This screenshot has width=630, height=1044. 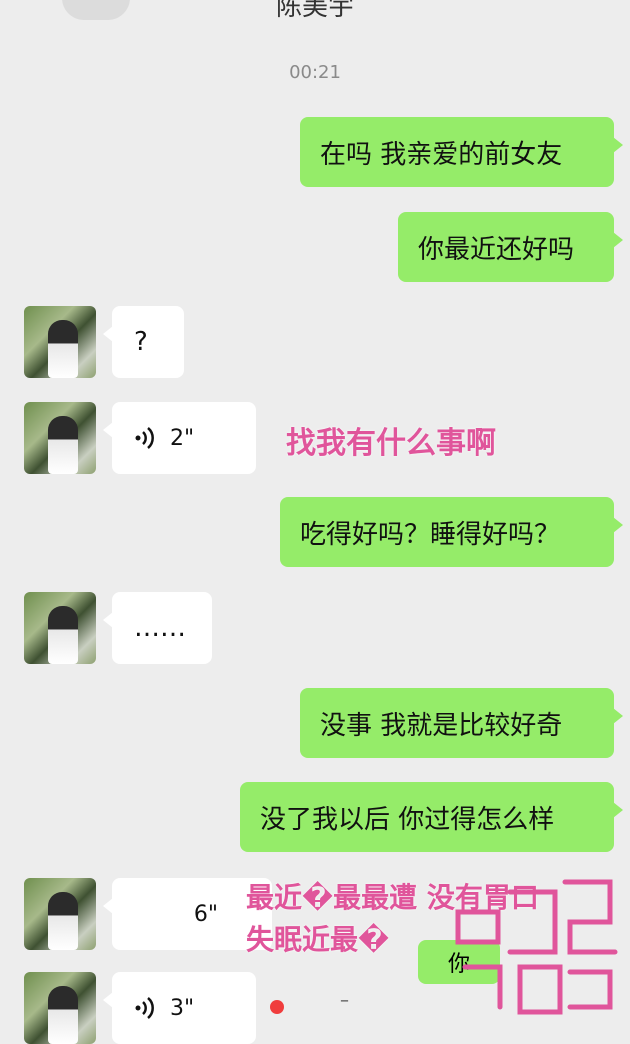 What do you see at coordinates (536, 947) in the screenshot?
I see `caption-scribble-overlay` at bounding box center [536, 947].